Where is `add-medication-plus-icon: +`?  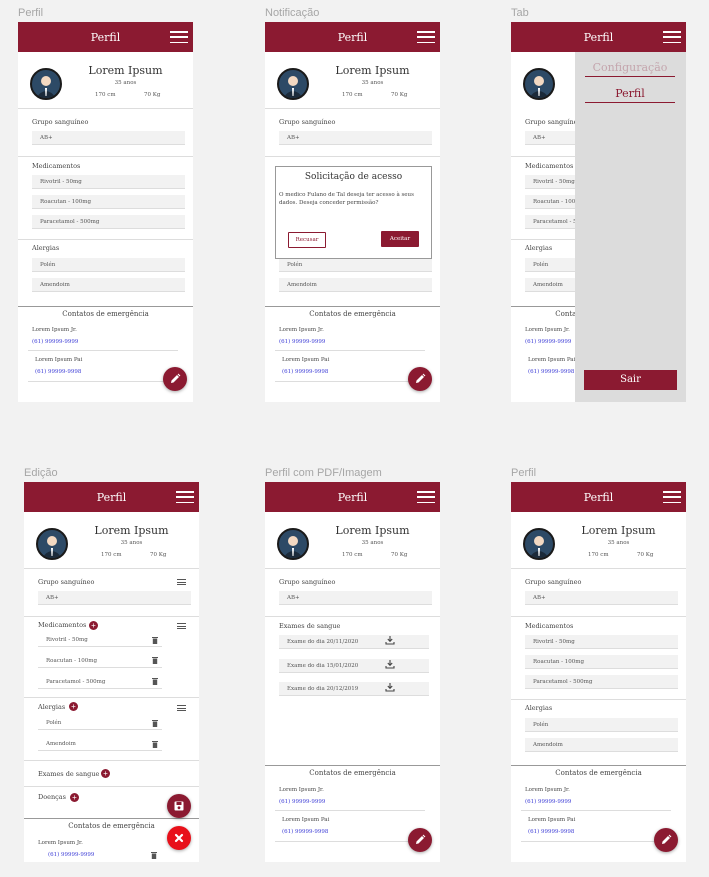
add-medication-plus-icon: + is located at coordinates (93, 625).